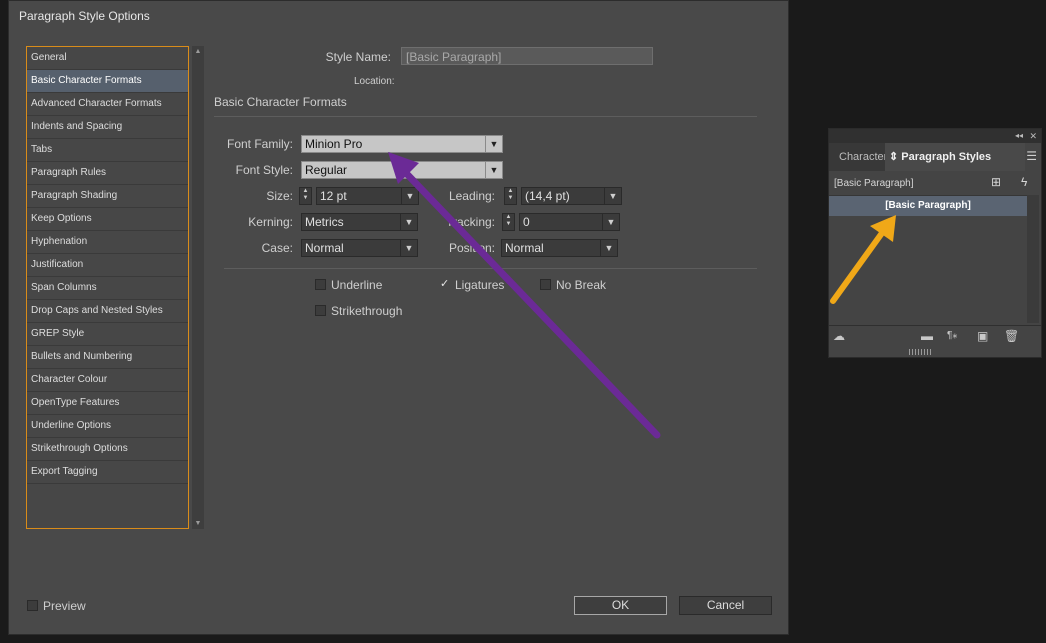  I want to click on font-family-label: Font Family:, so click(259, 144).